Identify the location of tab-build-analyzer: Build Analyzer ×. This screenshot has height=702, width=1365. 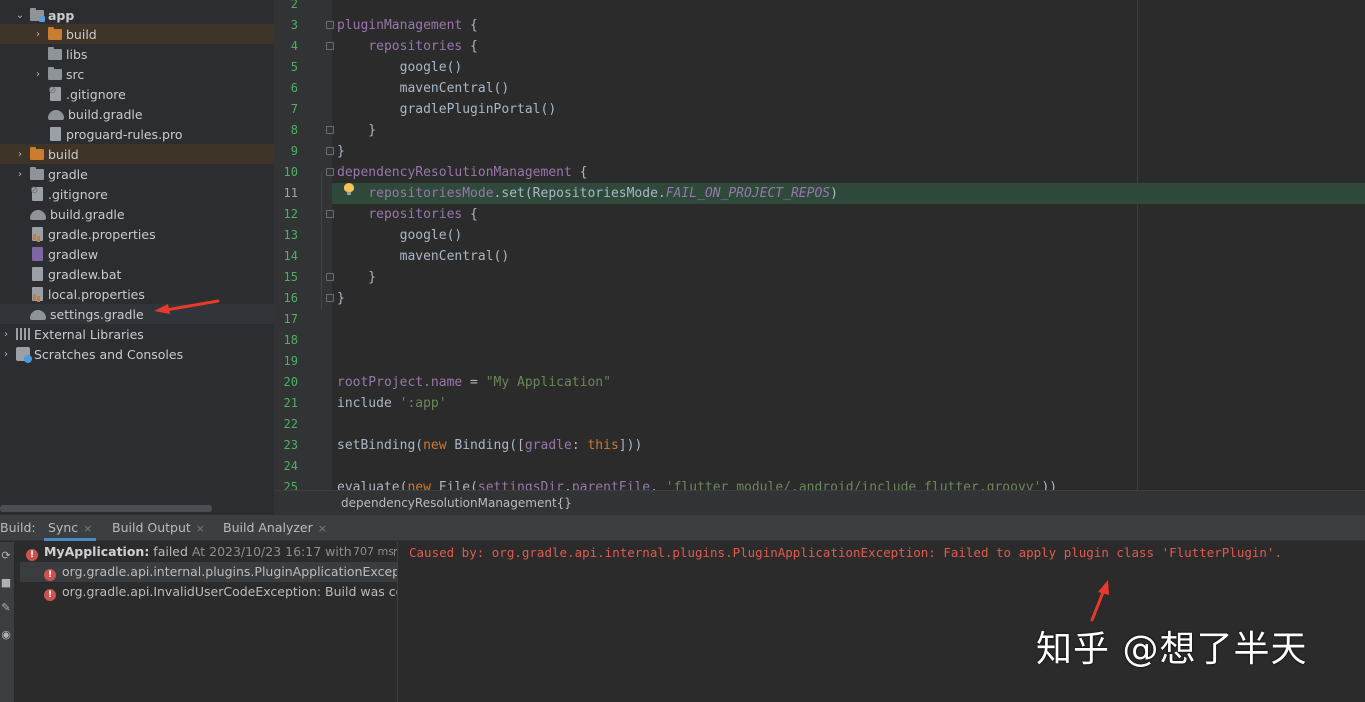
(275, 528).